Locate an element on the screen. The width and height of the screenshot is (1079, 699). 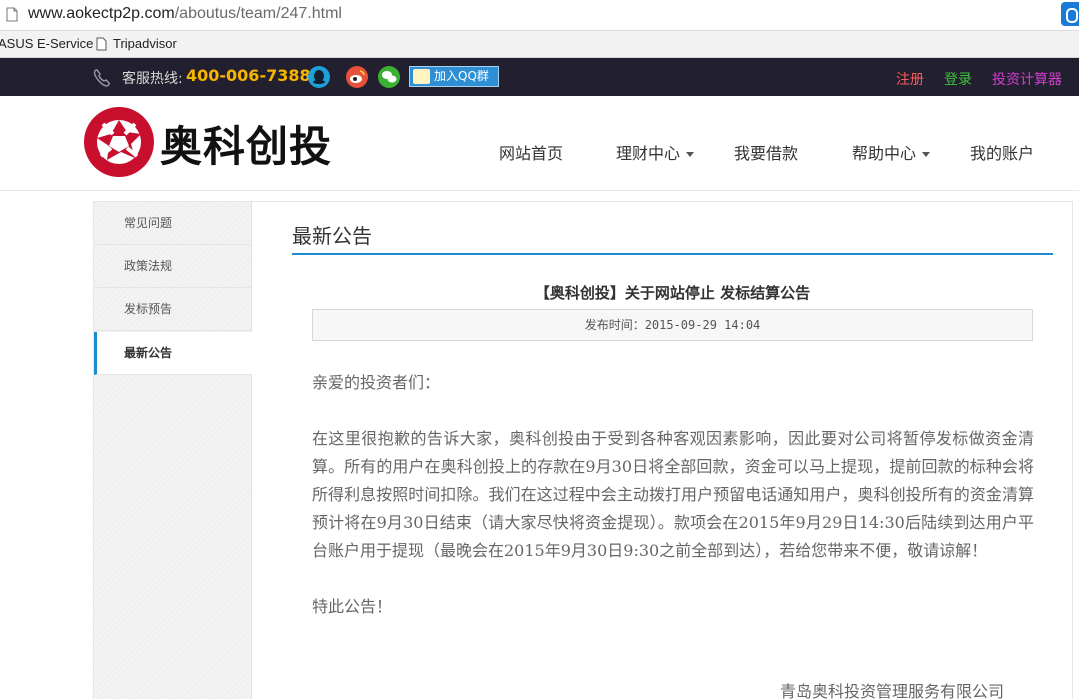
sidebar: 常见问题 政策法规 发标预告 最新公告 is located at coordinates (173, 450).